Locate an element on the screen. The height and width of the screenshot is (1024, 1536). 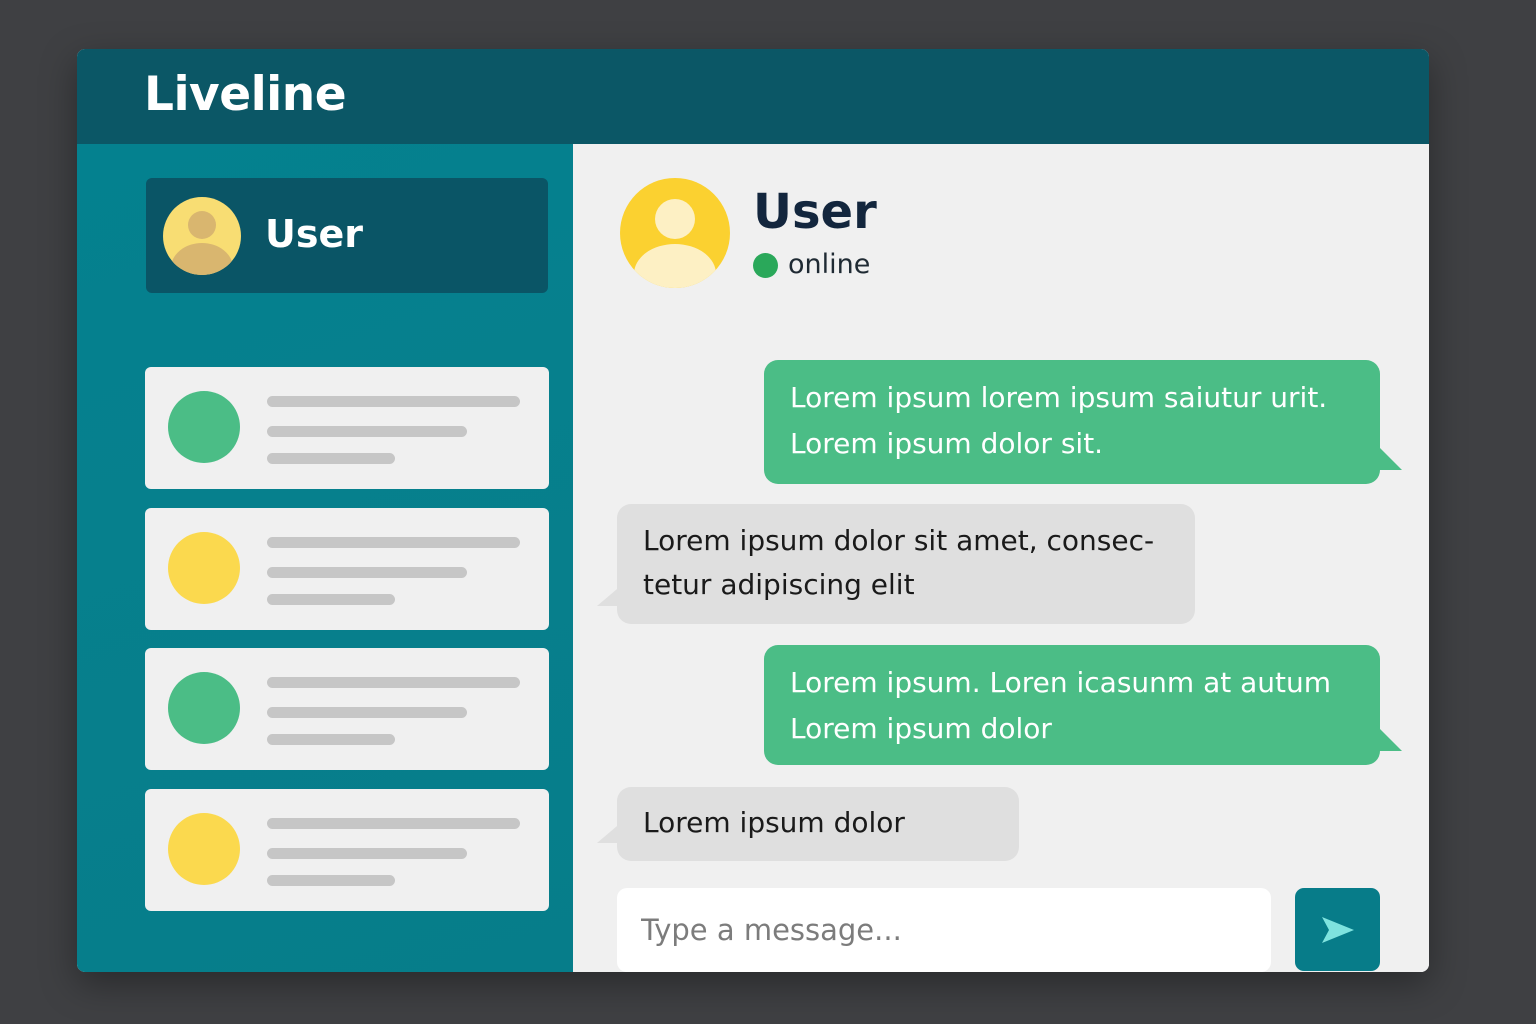
message-line: Lorem ipsum dolor sit amet, consec- is located at coordinates (899, 540).